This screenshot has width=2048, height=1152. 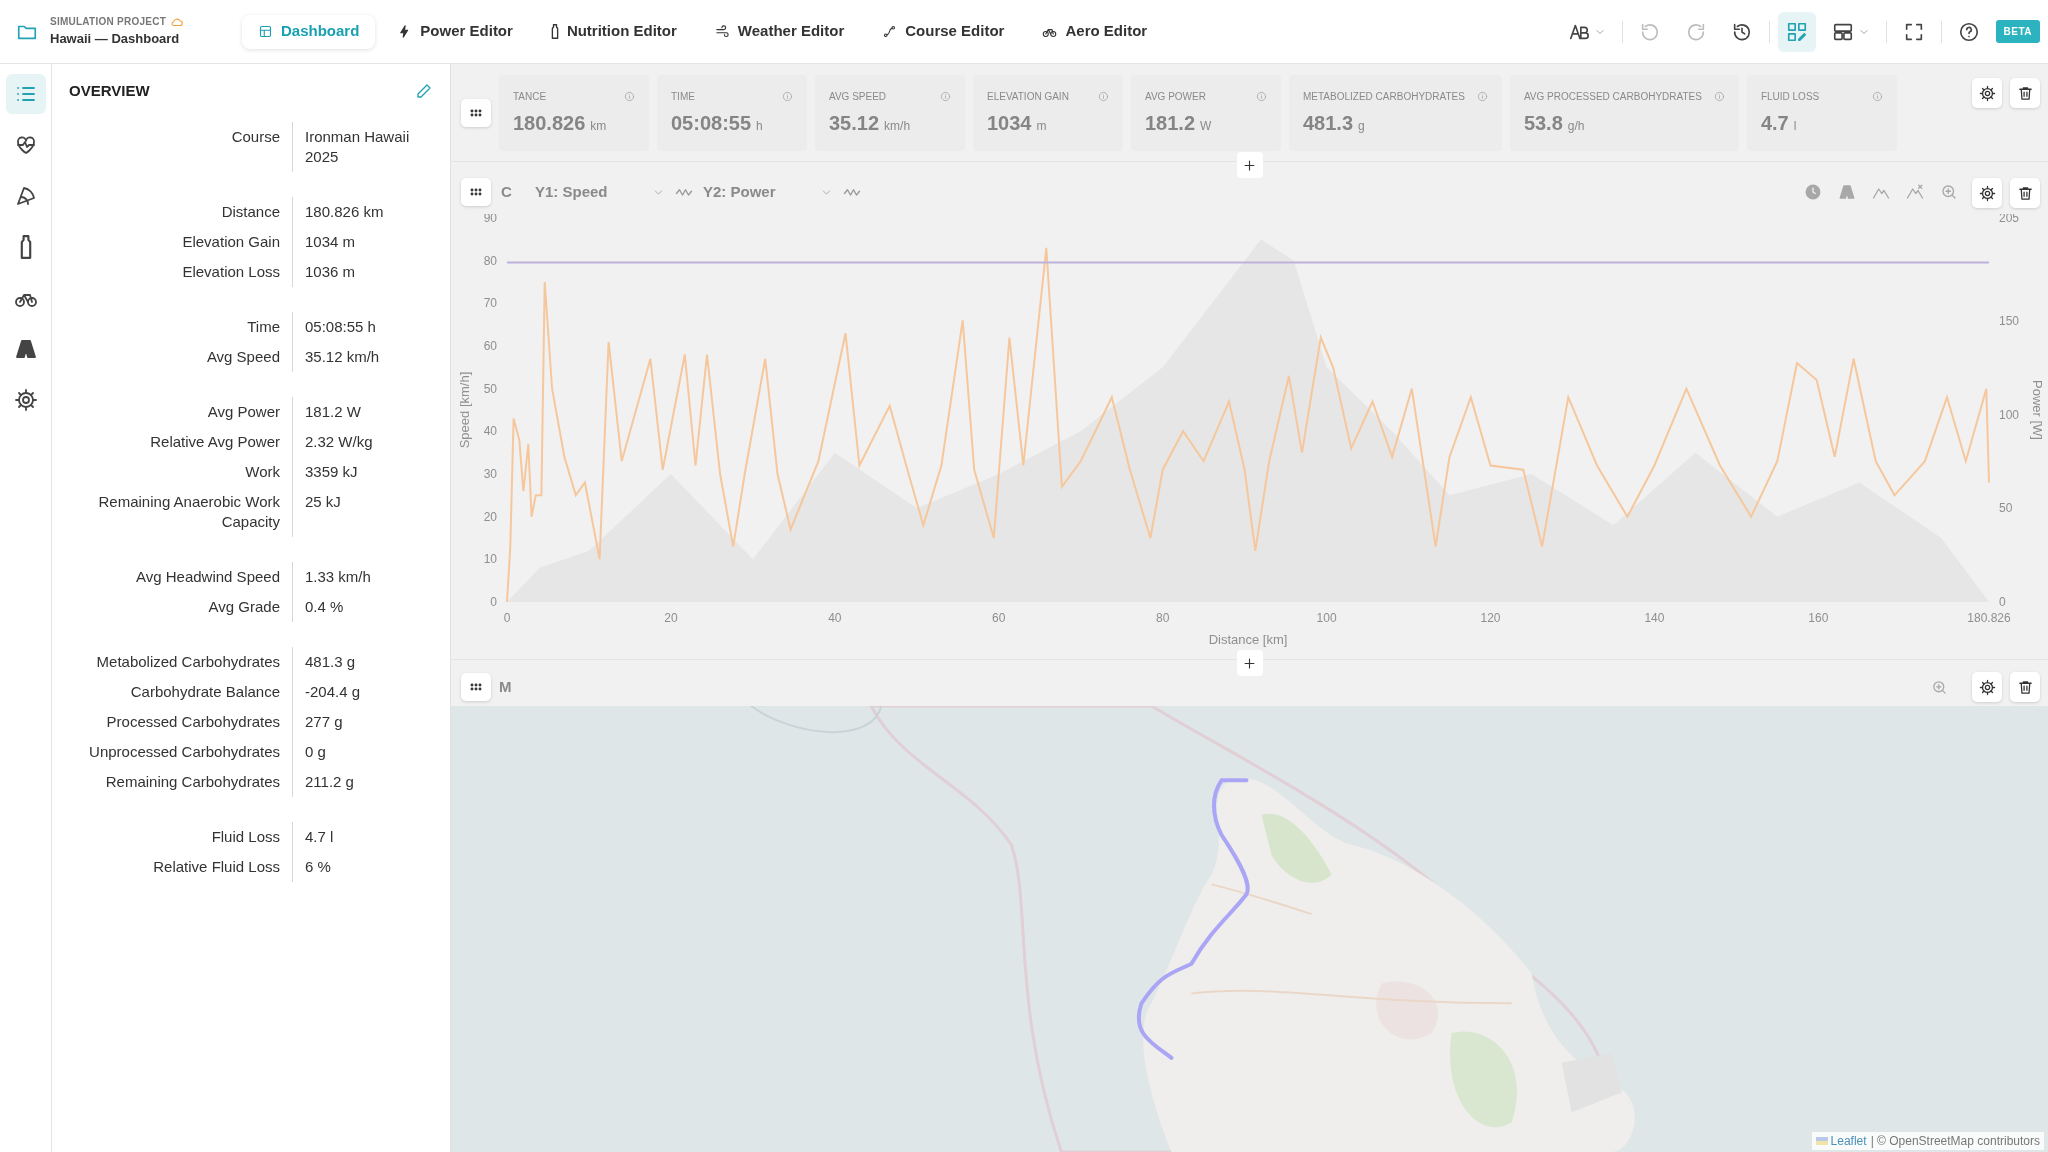 What do you see at coordinates (854, 123) in the screenshot?
I see `metric-value: 35.12` at bounding box center [854, 123].